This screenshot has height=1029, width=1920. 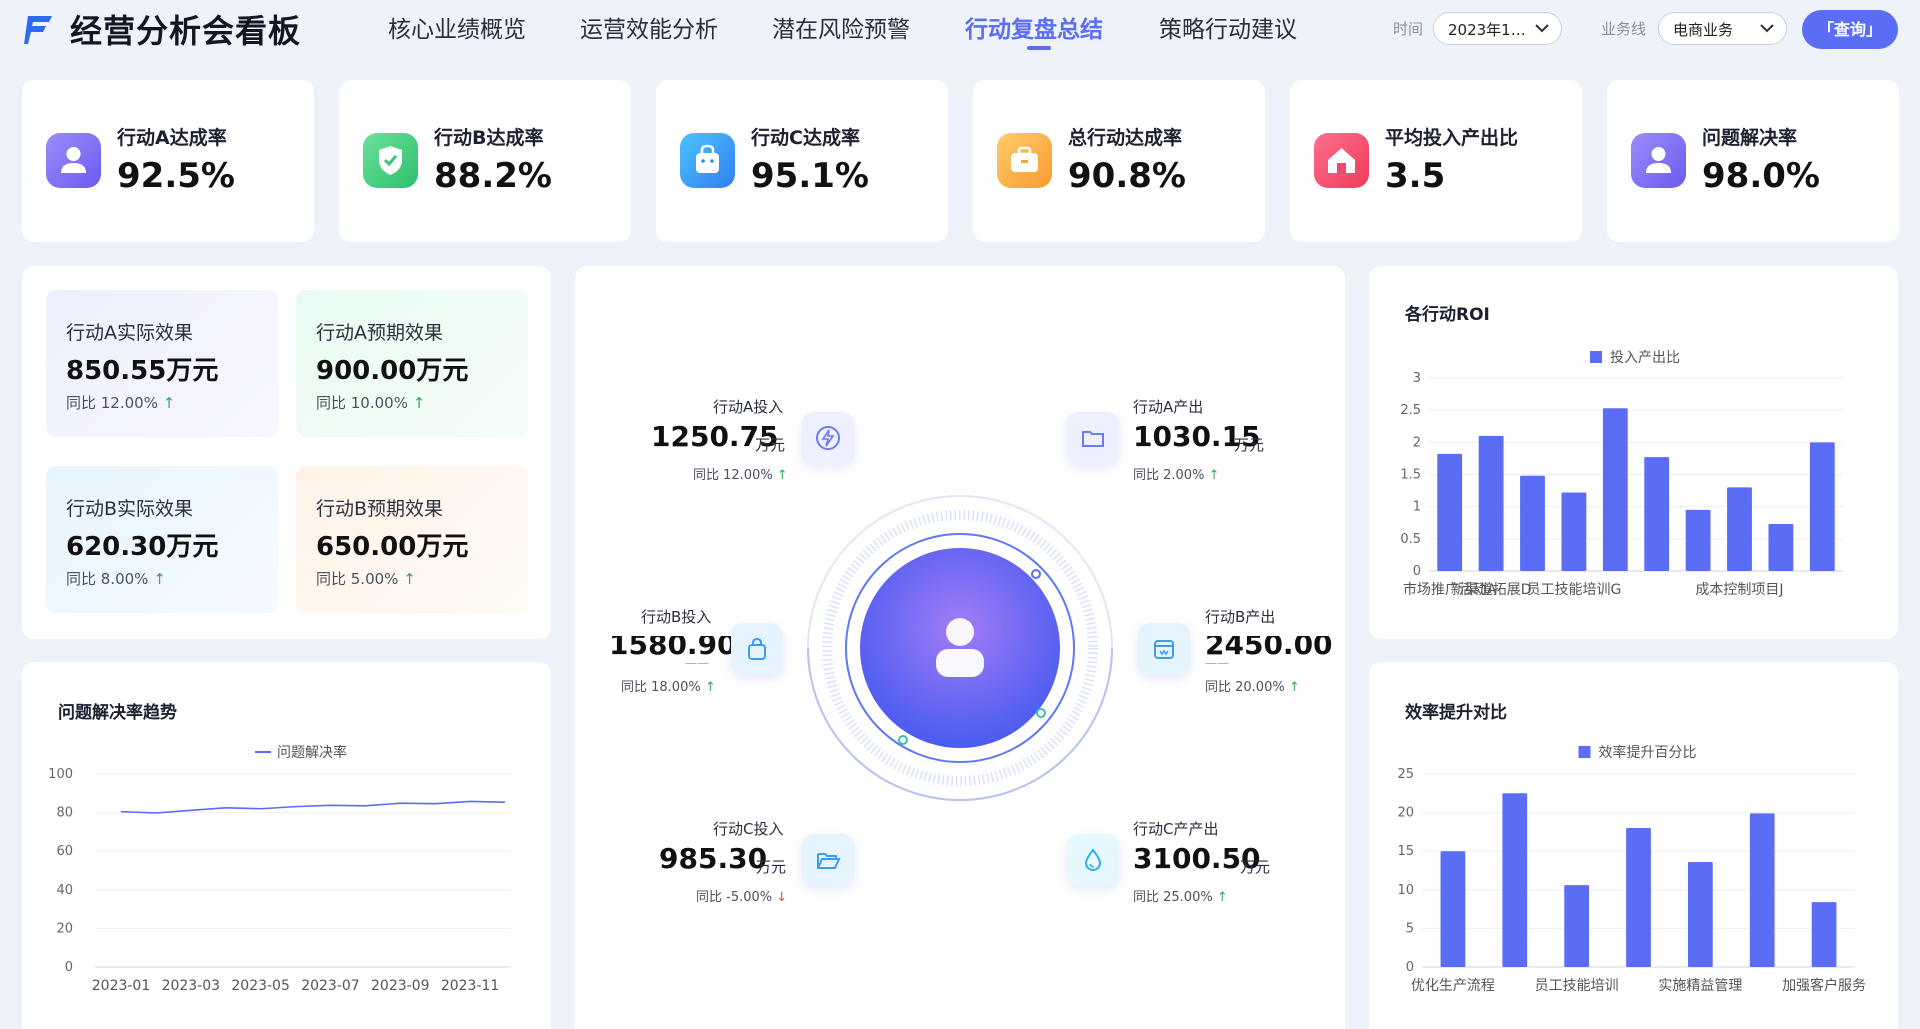 I want to click on node-yoy: 同比 12.00% ↑, so click(x=740, y=473).